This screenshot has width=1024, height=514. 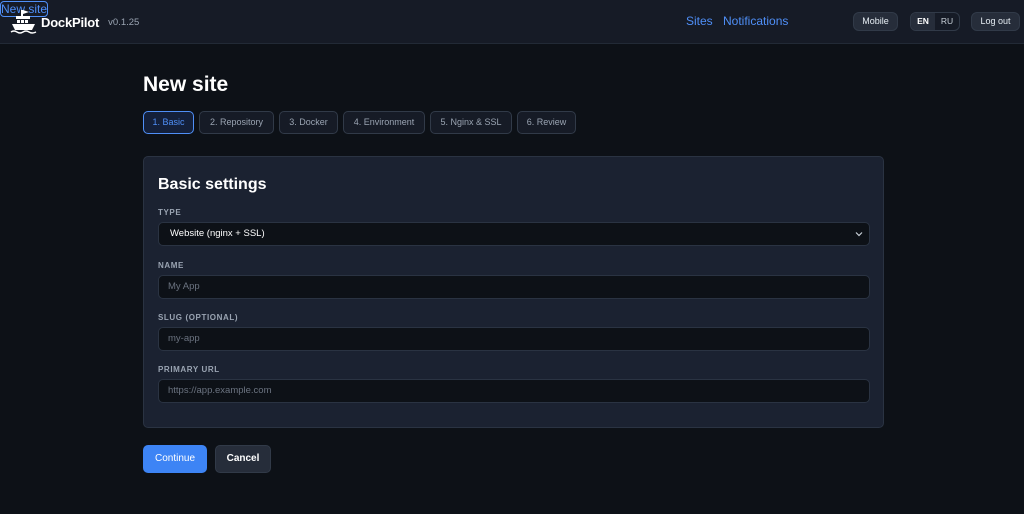 What do you see at coordinates (168, 122) in the screenshot?
I see `step-basic-tab: 1. Basic` at bounding box center [168, 122].